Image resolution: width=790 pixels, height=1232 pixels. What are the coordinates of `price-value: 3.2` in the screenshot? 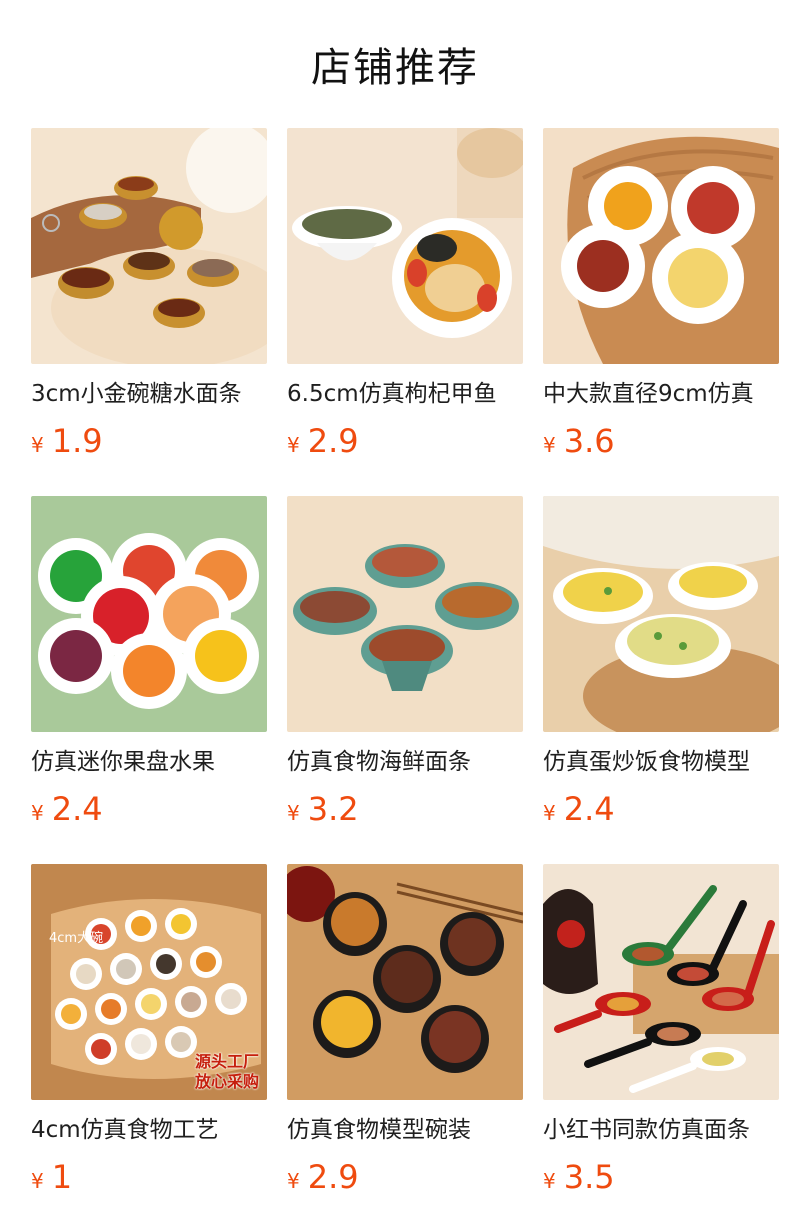 It's located at (333, 809).